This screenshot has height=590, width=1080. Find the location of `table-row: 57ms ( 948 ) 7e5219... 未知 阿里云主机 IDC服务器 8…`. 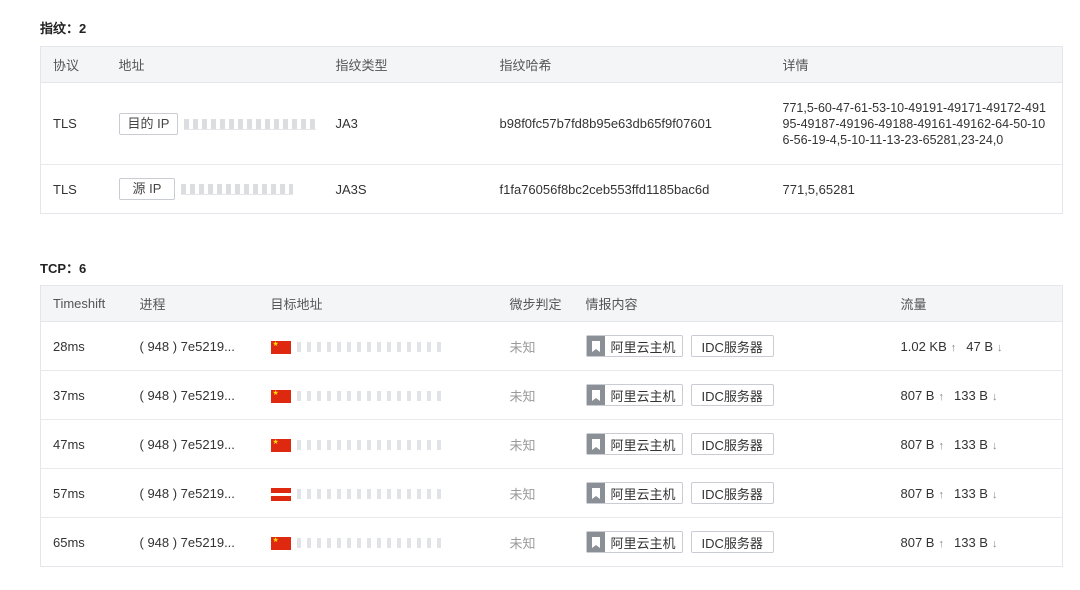

table-row: 57ms ( 948 ) 7e5219... 未知 阿里云主机 IDC服务器 8… is located at coordinates (551, 493).